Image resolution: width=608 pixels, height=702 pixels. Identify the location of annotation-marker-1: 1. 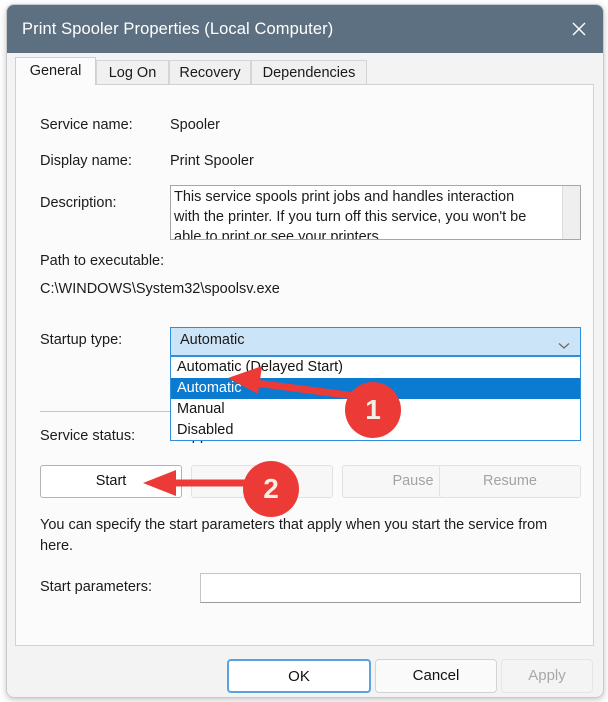
(373, 410).